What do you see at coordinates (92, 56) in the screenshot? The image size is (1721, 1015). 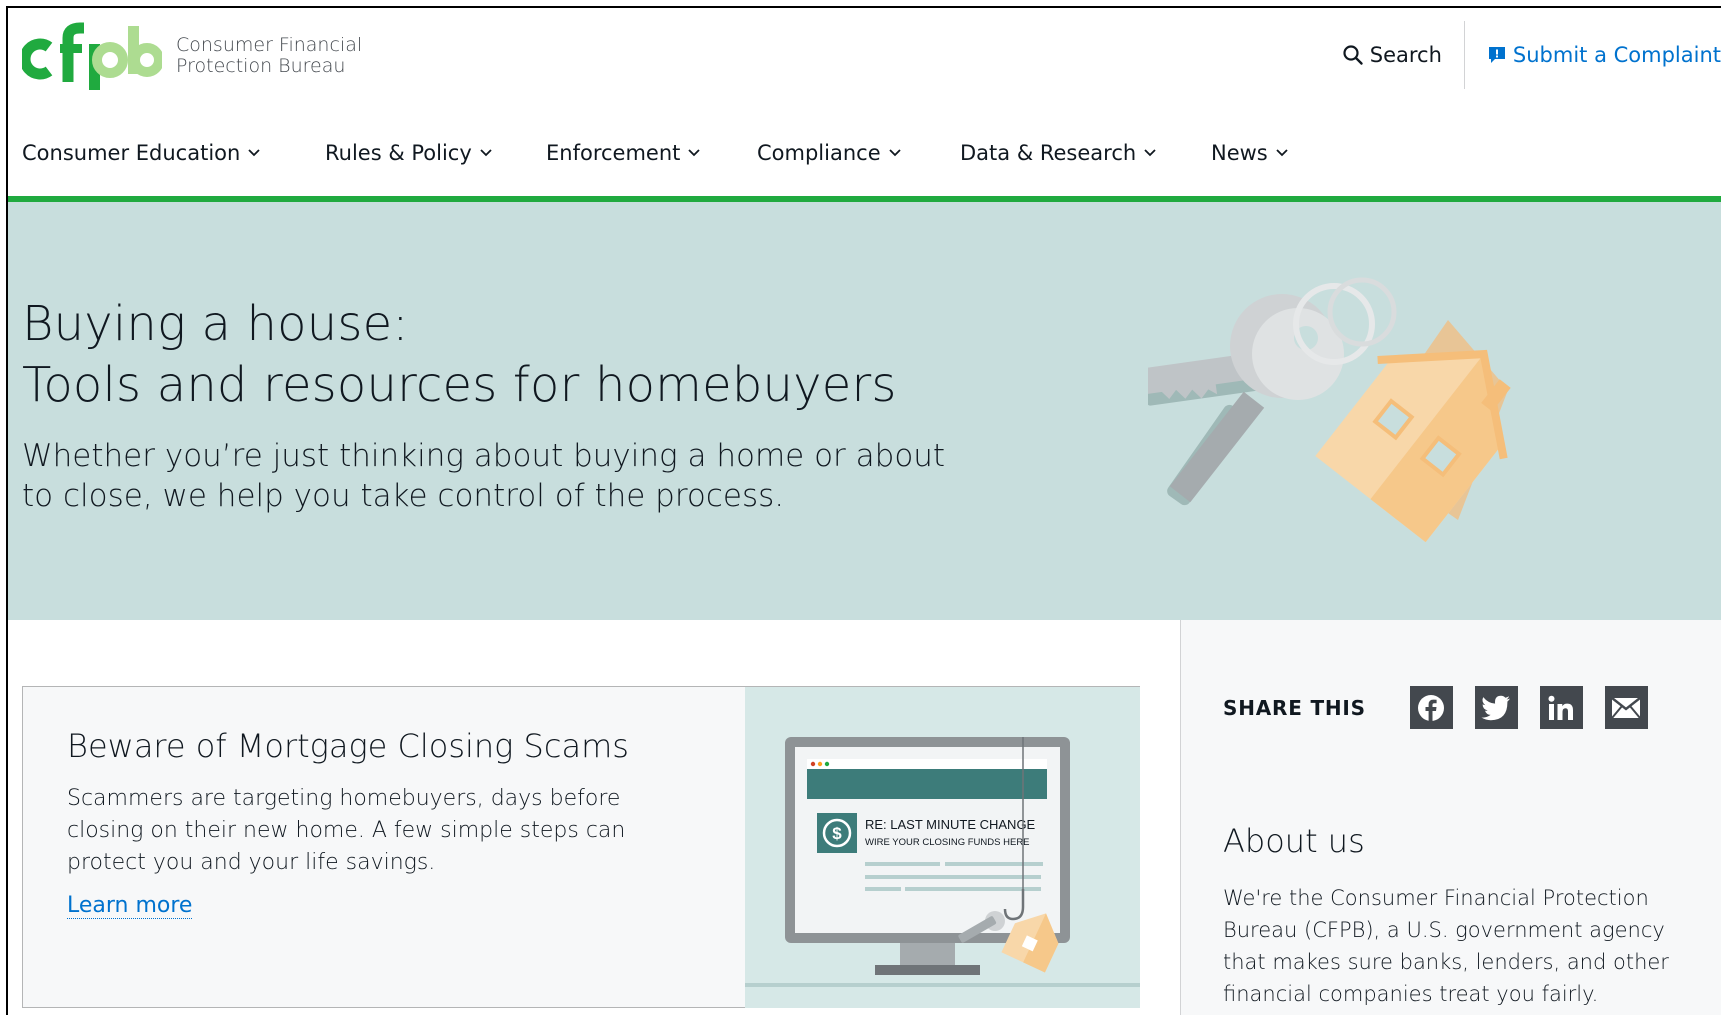 I see `cfpb-logo-mark` at bounding box center [92, 56].